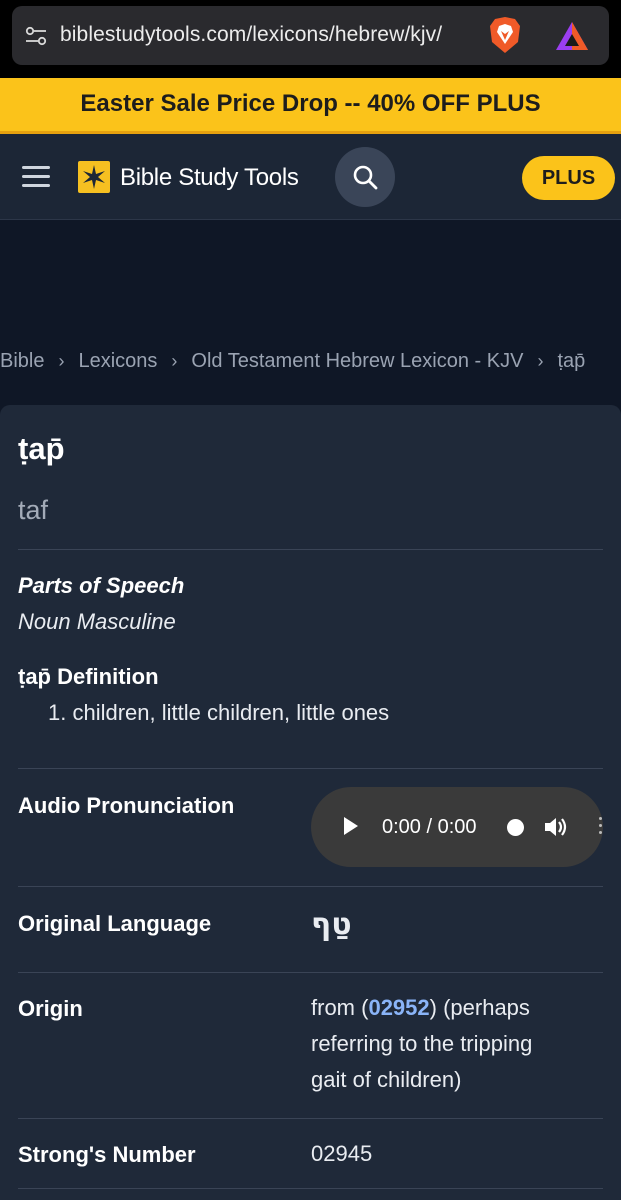 The height and width of the screenshot is (1200, 621). Describe the element at coordinates (94, 177) in the screenshot. I see `logo-icon` at that location.